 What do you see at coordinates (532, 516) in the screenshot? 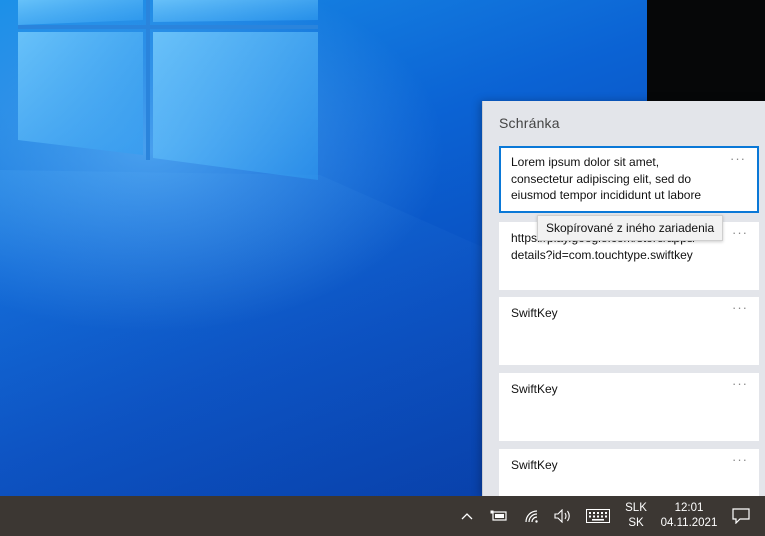
I see `wifi-icon` at bounding box center [532, 516].